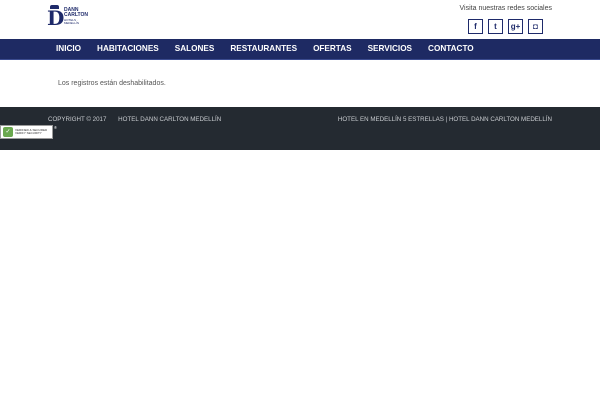 This screenshot has height=400, width=600. What do you see at coordinates (535, 26) in the screenshot?
I see `instagram-icon: ◘` at bounding box center [535, 26].